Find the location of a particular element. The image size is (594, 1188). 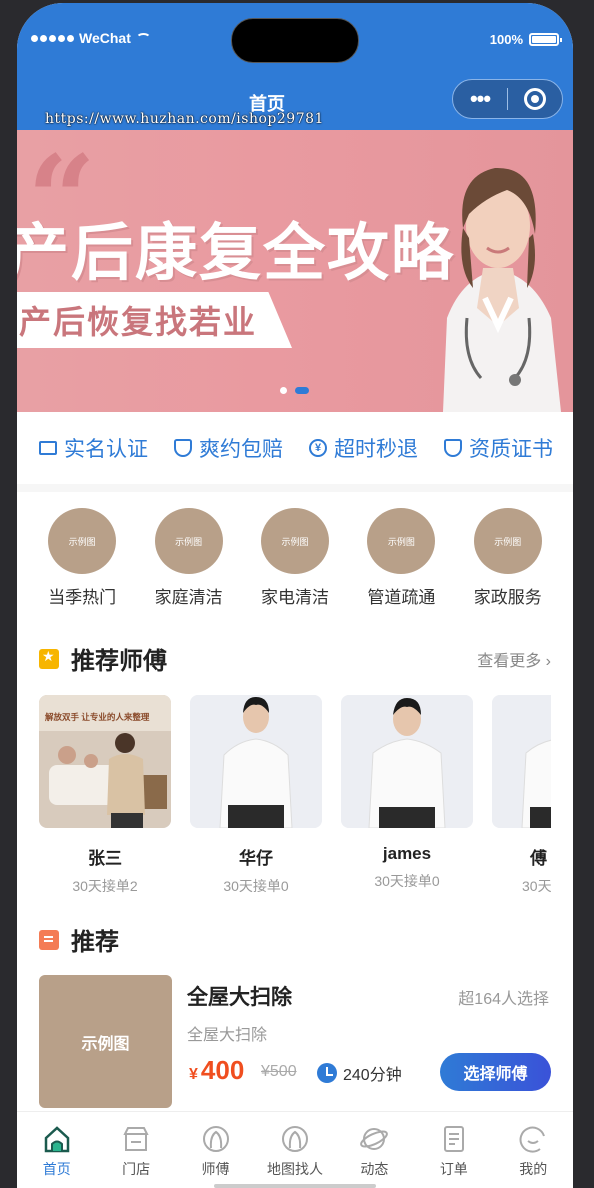

section-title: 推荐 is located at coordinates (95, 942).